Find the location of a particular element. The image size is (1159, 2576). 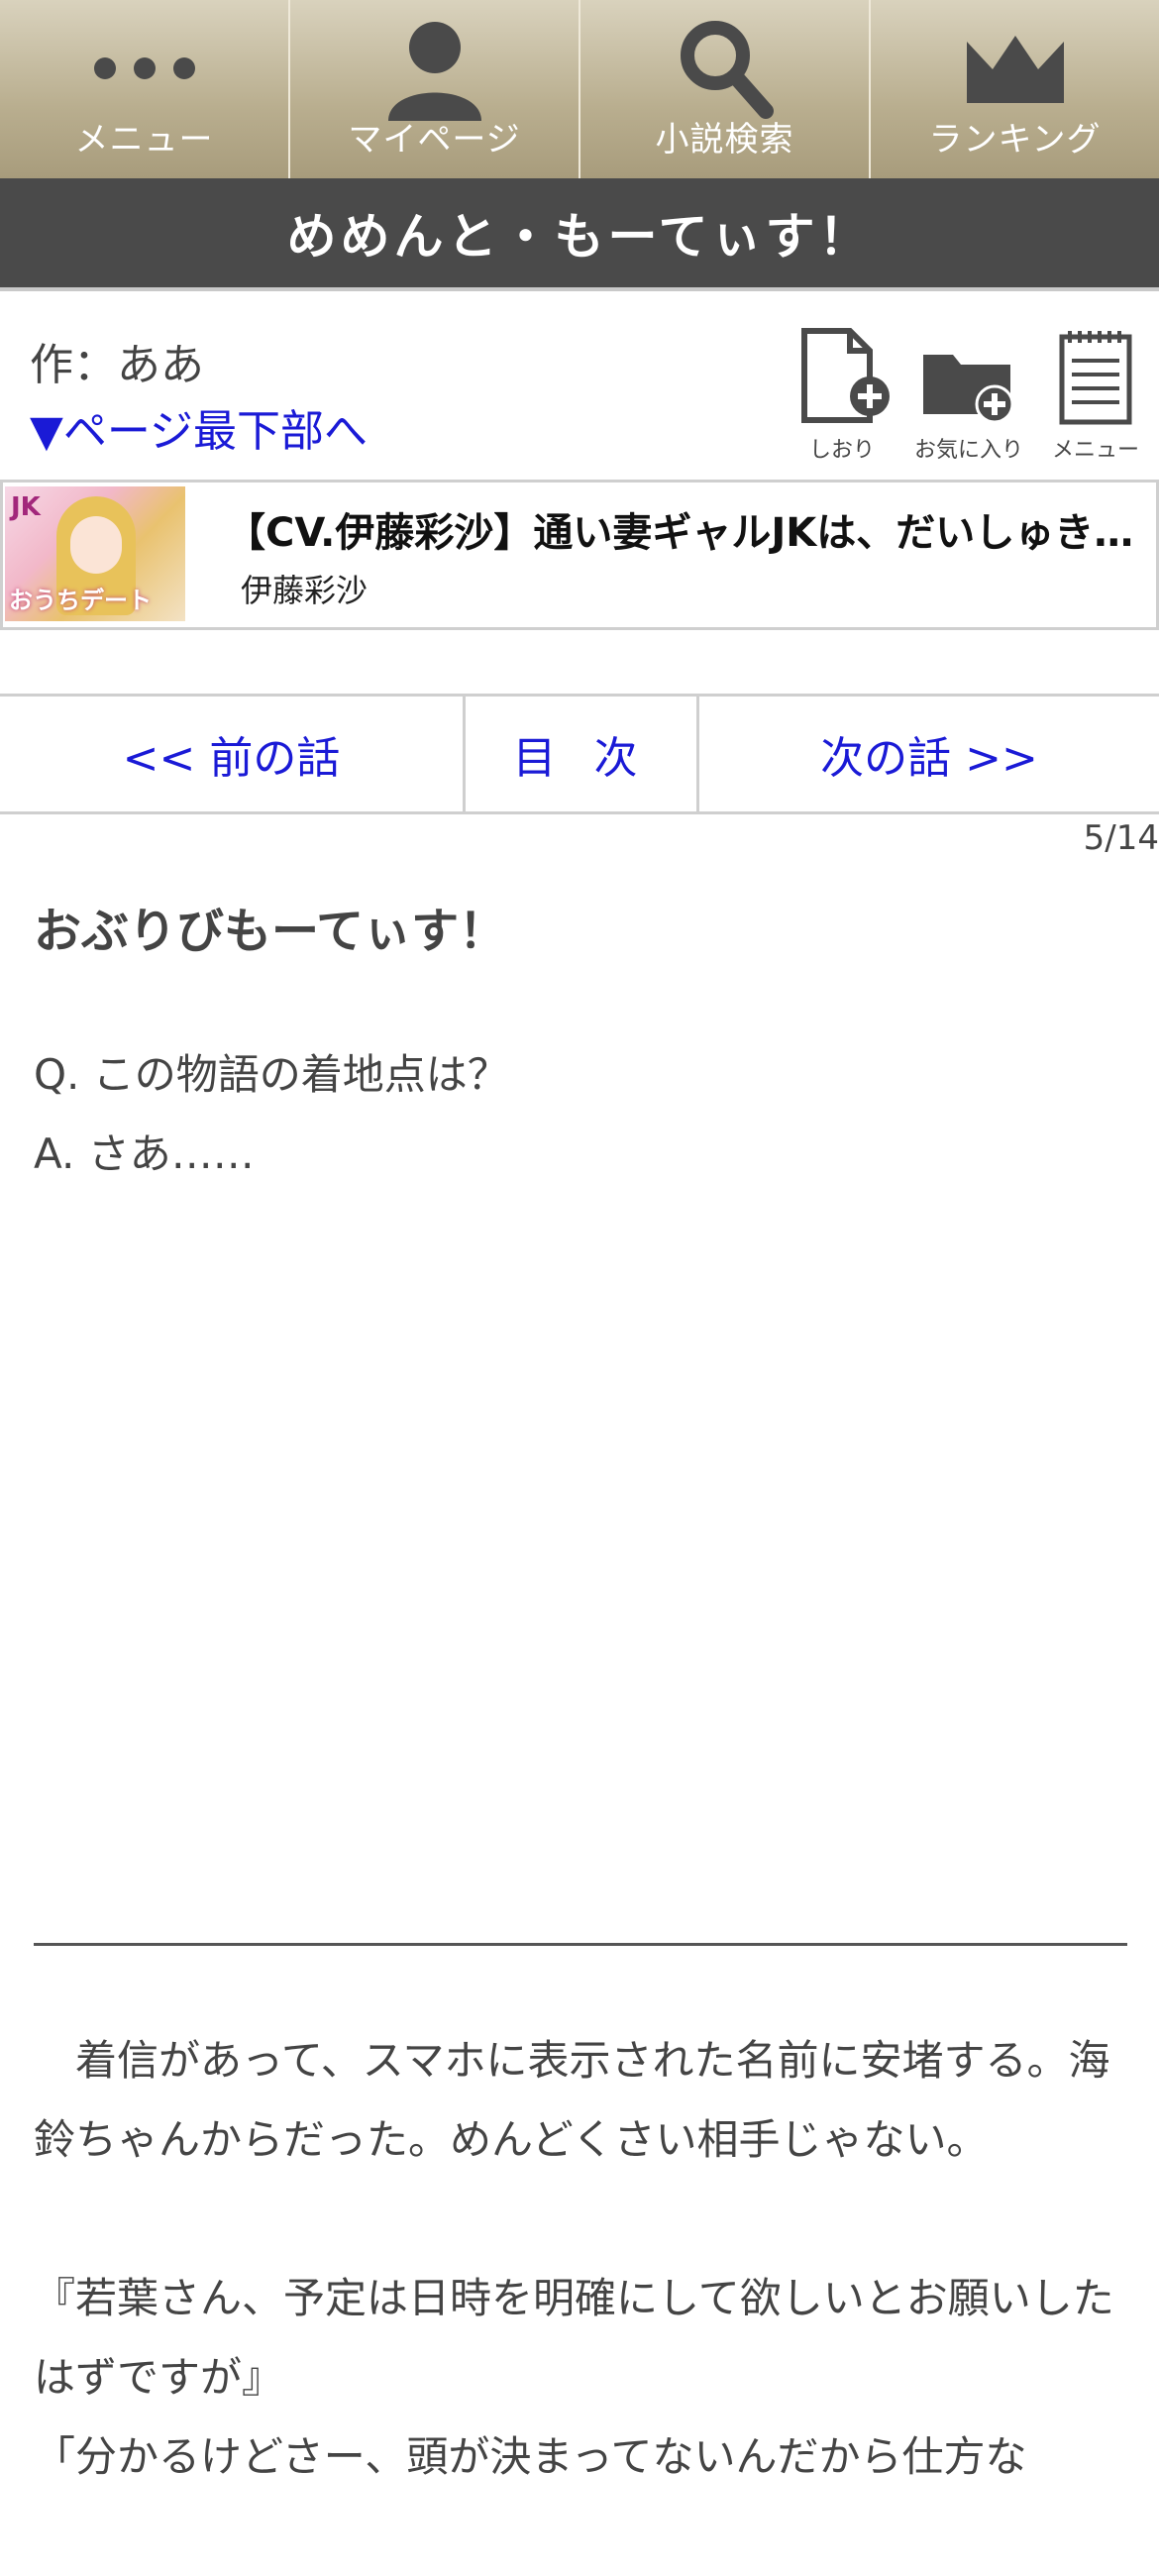

episode-navigation: << 前の話 目 次 次の話 >> is located at coordinates (579, 754).